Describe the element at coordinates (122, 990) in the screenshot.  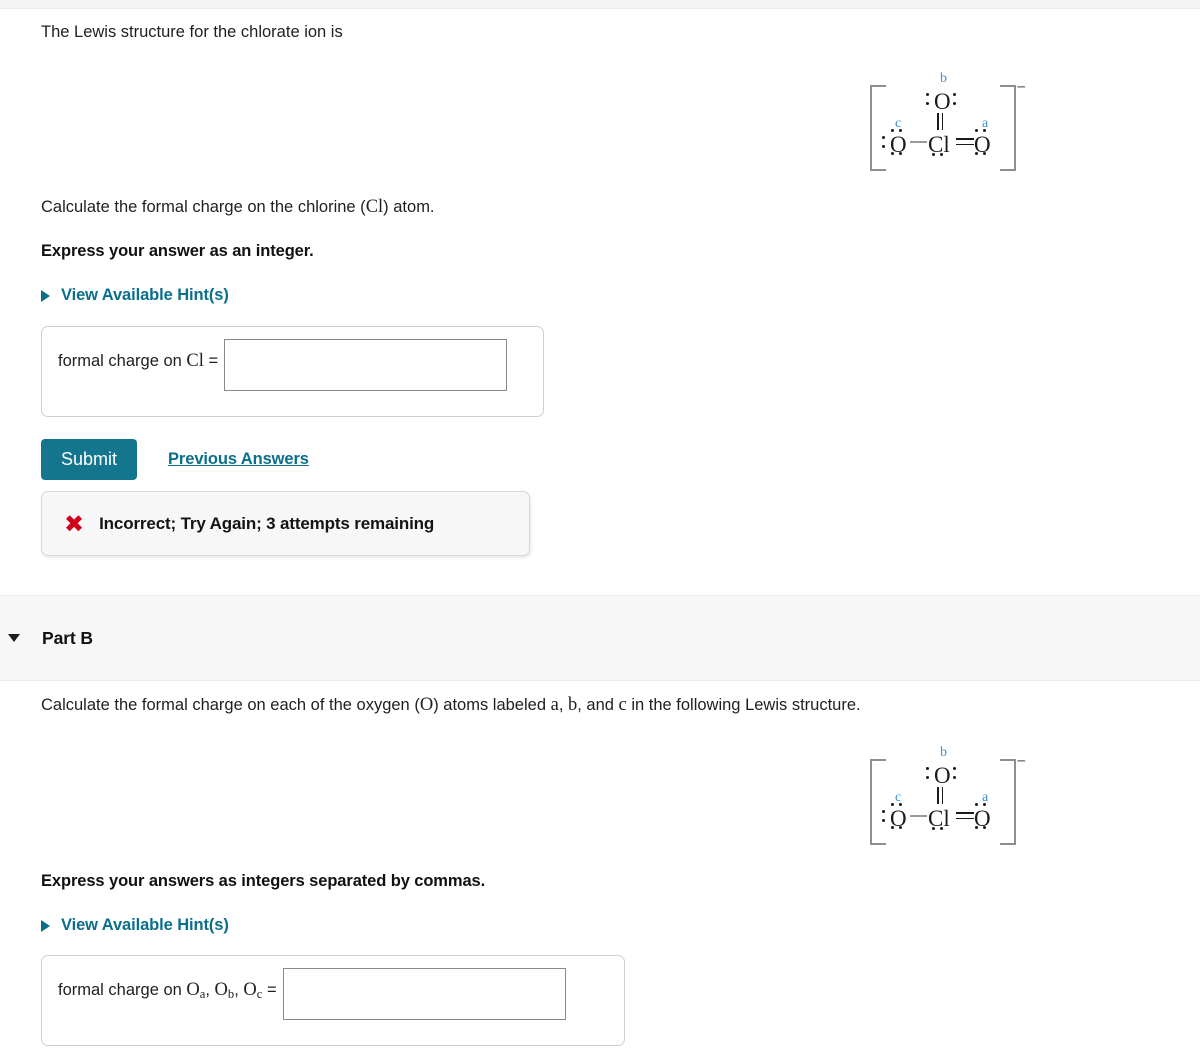
I see `part-b-answer-label-prefix: formal charge on` at that location.